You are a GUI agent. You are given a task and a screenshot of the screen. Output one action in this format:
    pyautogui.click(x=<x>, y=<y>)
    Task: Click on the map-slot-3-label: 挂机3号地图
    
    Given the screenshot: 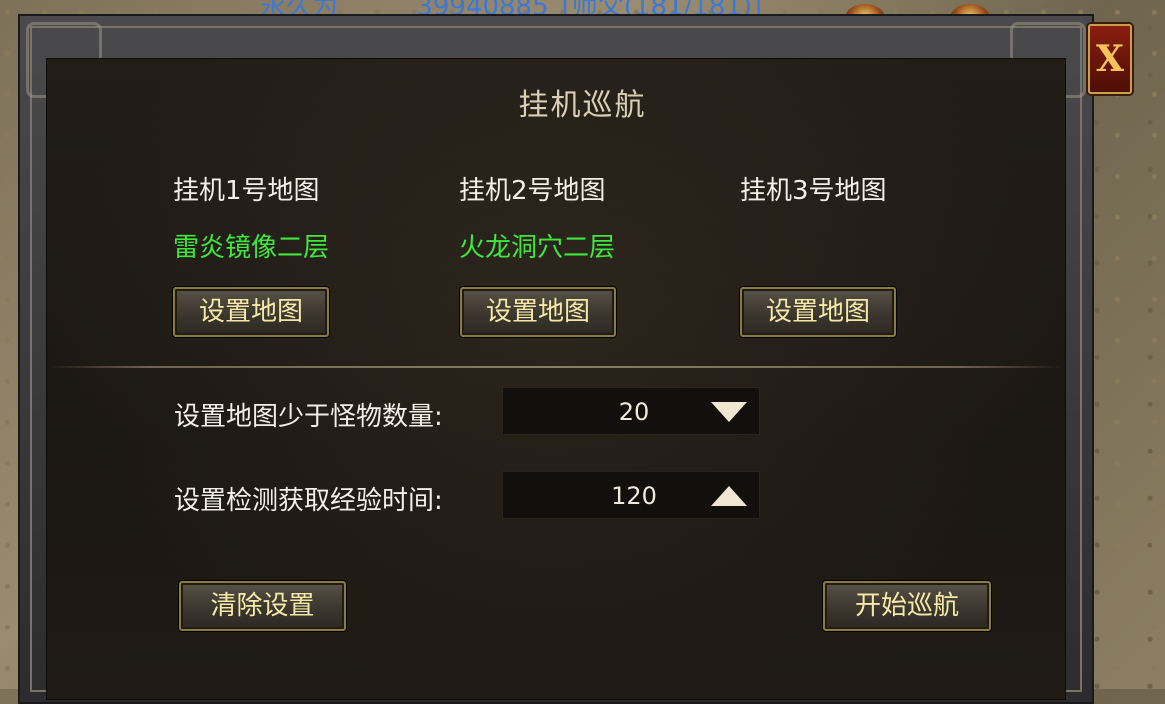 What is the action you would take?
    pyautogui.click(x=813, y=191)
    